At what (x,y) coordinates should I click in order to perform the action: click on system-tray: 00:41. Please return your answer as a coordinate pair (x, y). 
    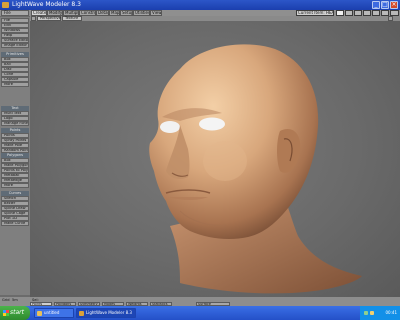
    Looking at the image, I should click on (380, 313).